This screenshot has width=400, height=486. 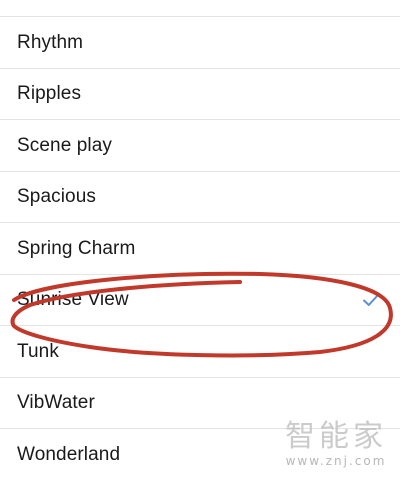 What do you see at coordinates (69, 455) in the screenshot?
I see `list-item-label: Wonderland` at bounding box center [69, 455].